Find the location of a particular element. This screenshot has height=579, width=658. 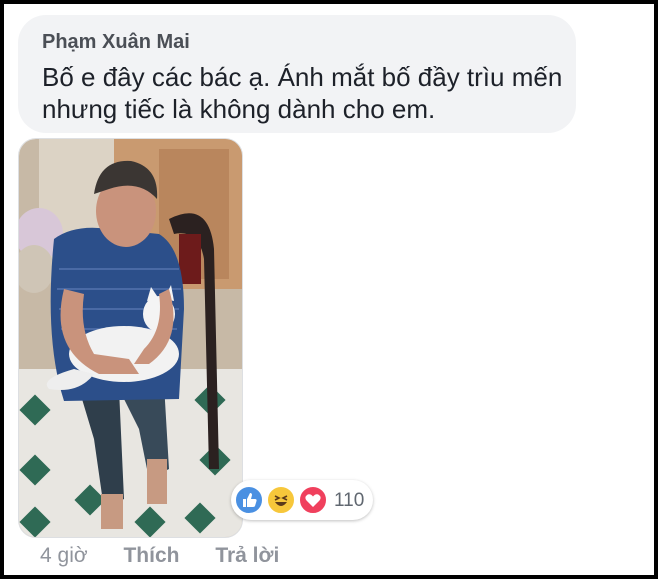

comment-actions: 4 giờ Thích Trả lời is located at coordinates (159, 556).